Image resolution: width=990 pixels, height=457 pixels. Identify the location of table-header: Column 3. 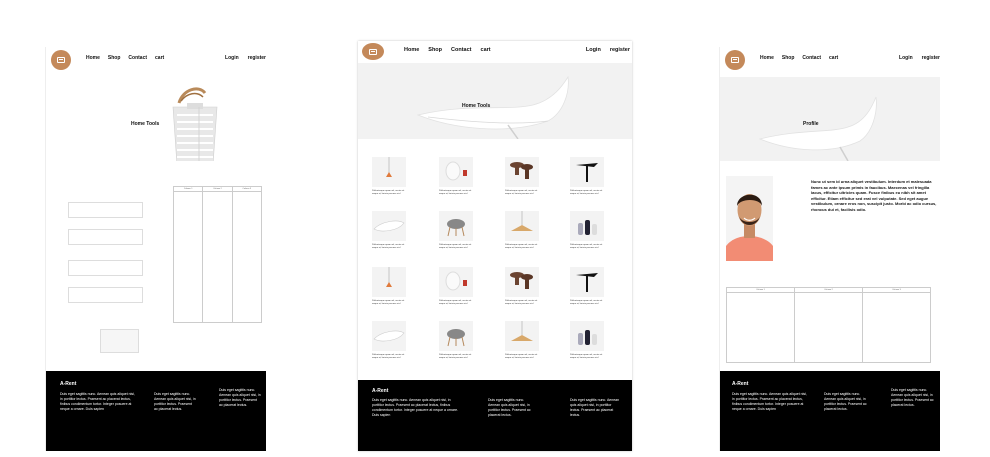
(896, 290).